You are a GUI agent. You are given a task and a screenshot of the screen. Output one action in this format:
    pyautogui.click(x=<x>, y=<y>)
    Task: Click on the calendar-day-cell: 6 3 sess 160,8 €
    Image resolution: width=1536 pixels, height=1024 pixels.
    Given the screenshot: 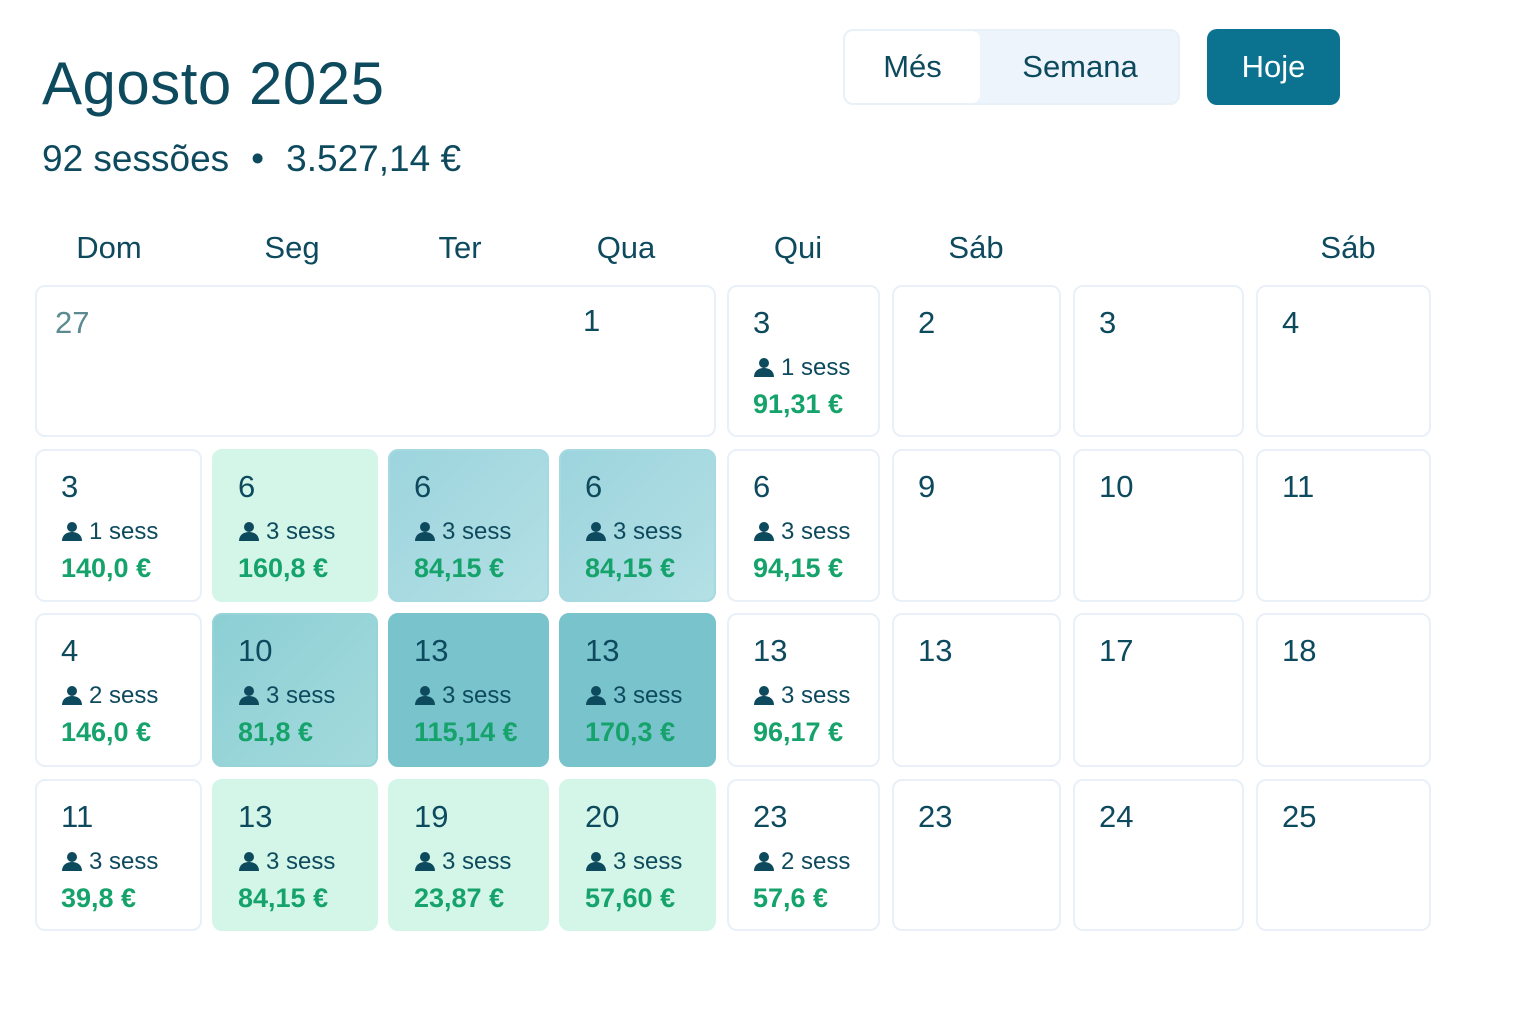 What is the action you would take?
    pyautogui.click(x=295, y=525)
    